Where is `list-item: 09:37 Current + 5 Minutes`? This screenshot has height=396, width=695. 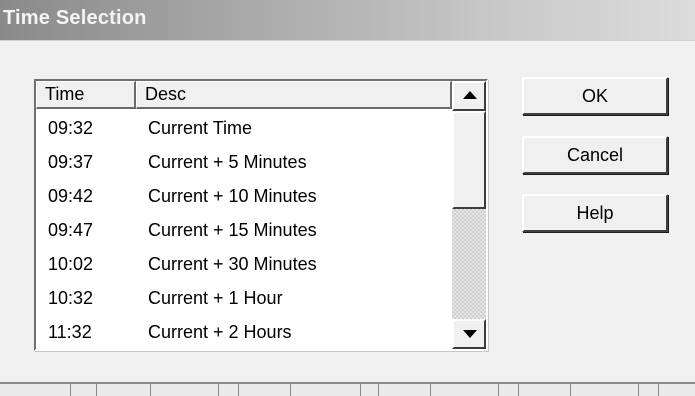 list-item: 09:37 Current + 5 Minutes is located at coordinates (244, 162).